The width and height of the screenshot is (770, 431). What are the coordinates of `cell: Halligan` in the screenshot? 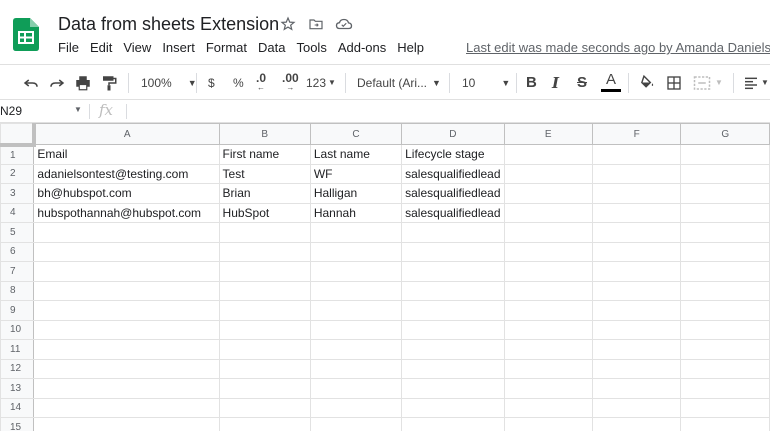 It's located at (356, 193).